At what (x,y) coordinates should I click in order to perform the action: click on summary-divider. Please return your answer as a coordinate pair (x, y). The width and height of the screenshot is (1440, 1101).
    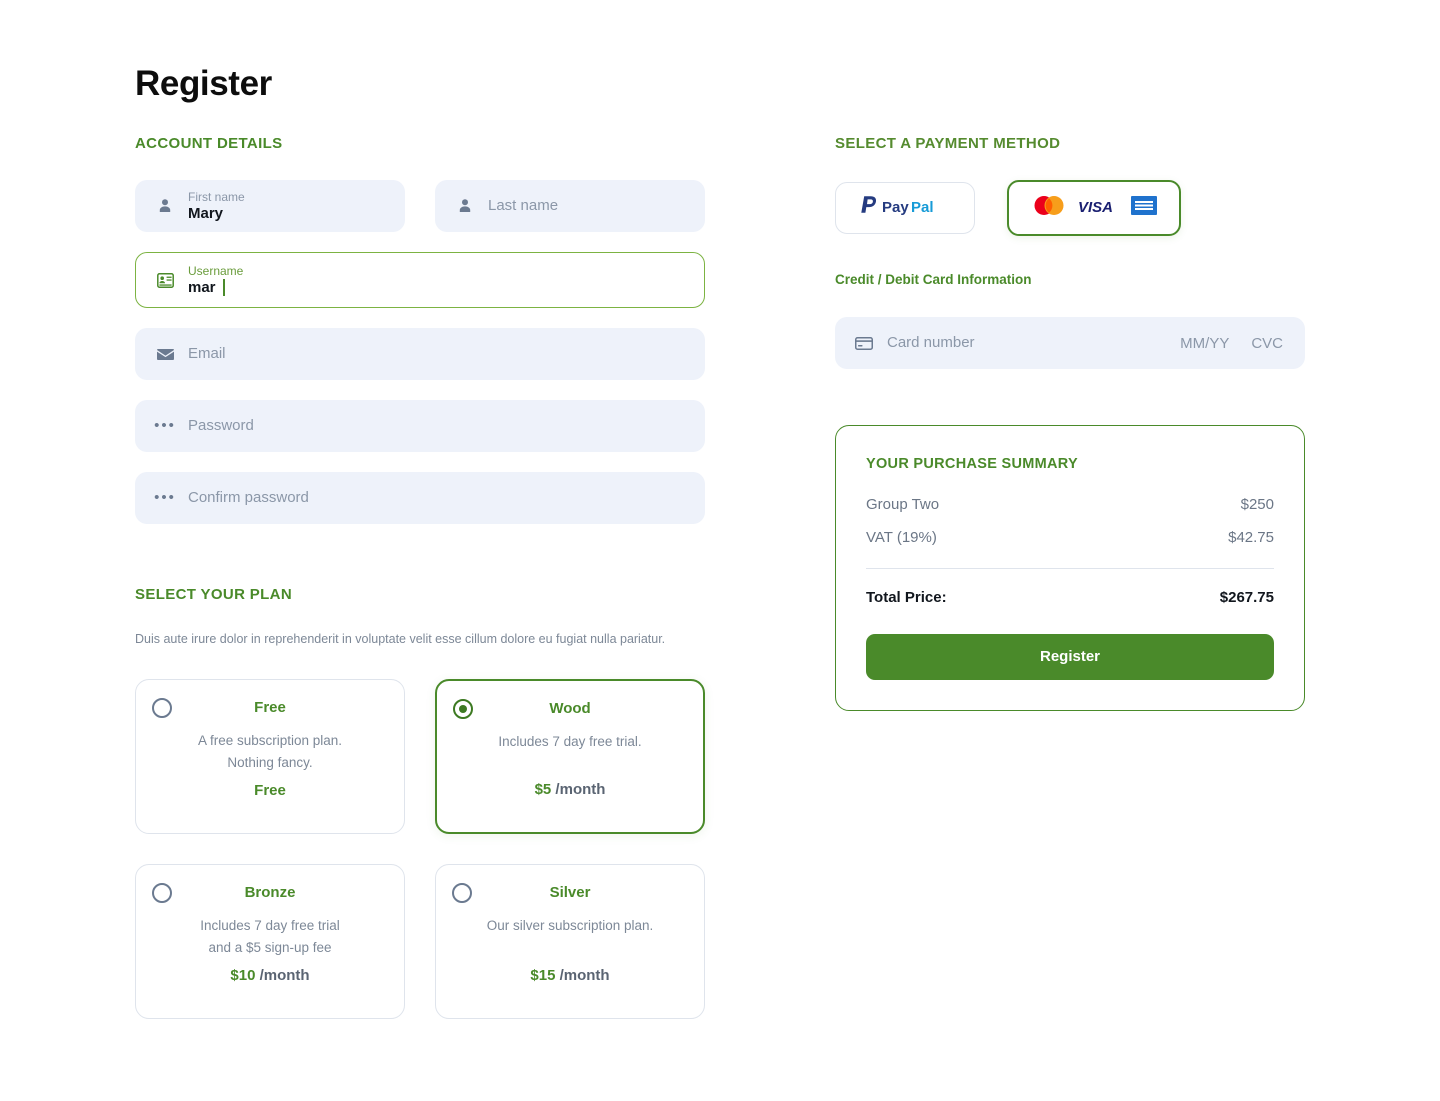
    Looking at the image, I should click on (1070, 568).